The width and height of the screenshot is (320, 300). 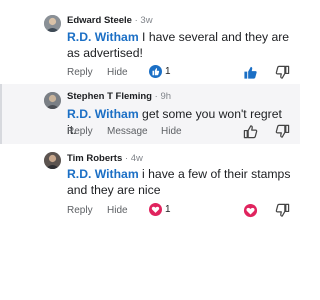 I want to click on comment-header: Stephen T Fleming · 9h, so click(x=119, y=96).